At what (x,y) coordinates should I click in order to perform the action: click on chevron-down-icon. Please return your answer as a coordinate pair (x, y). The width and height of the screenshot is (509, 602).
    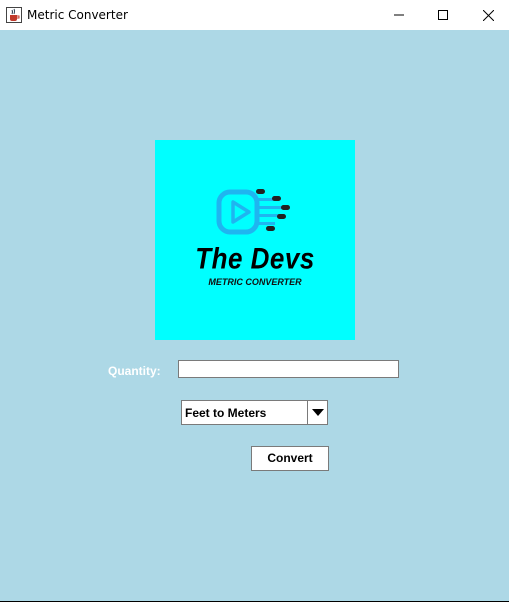
    Looking at the image, I should click on (317, 412).